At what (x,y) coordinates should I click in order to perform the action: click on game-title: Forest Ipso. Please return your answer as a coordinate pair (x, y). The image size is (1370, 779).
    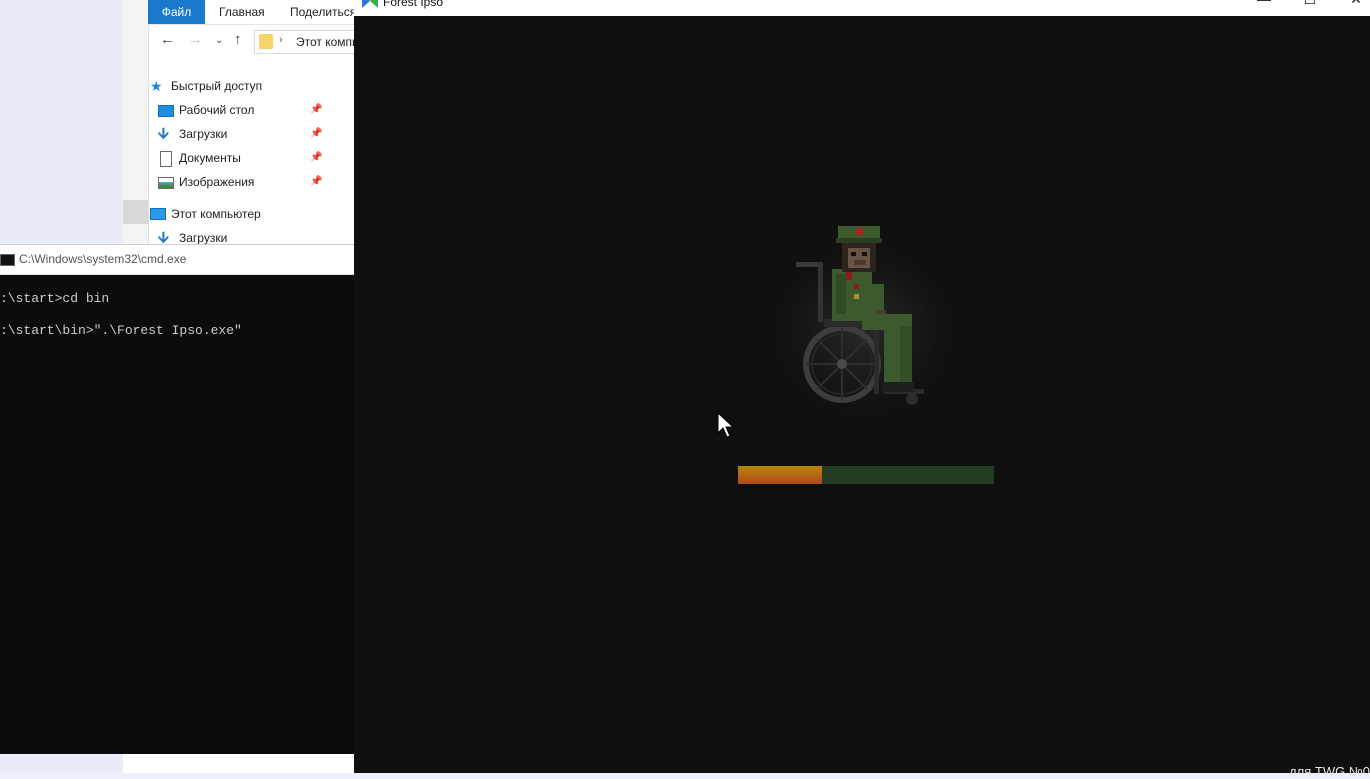
    Looking at the image, I should click on (413, 4).